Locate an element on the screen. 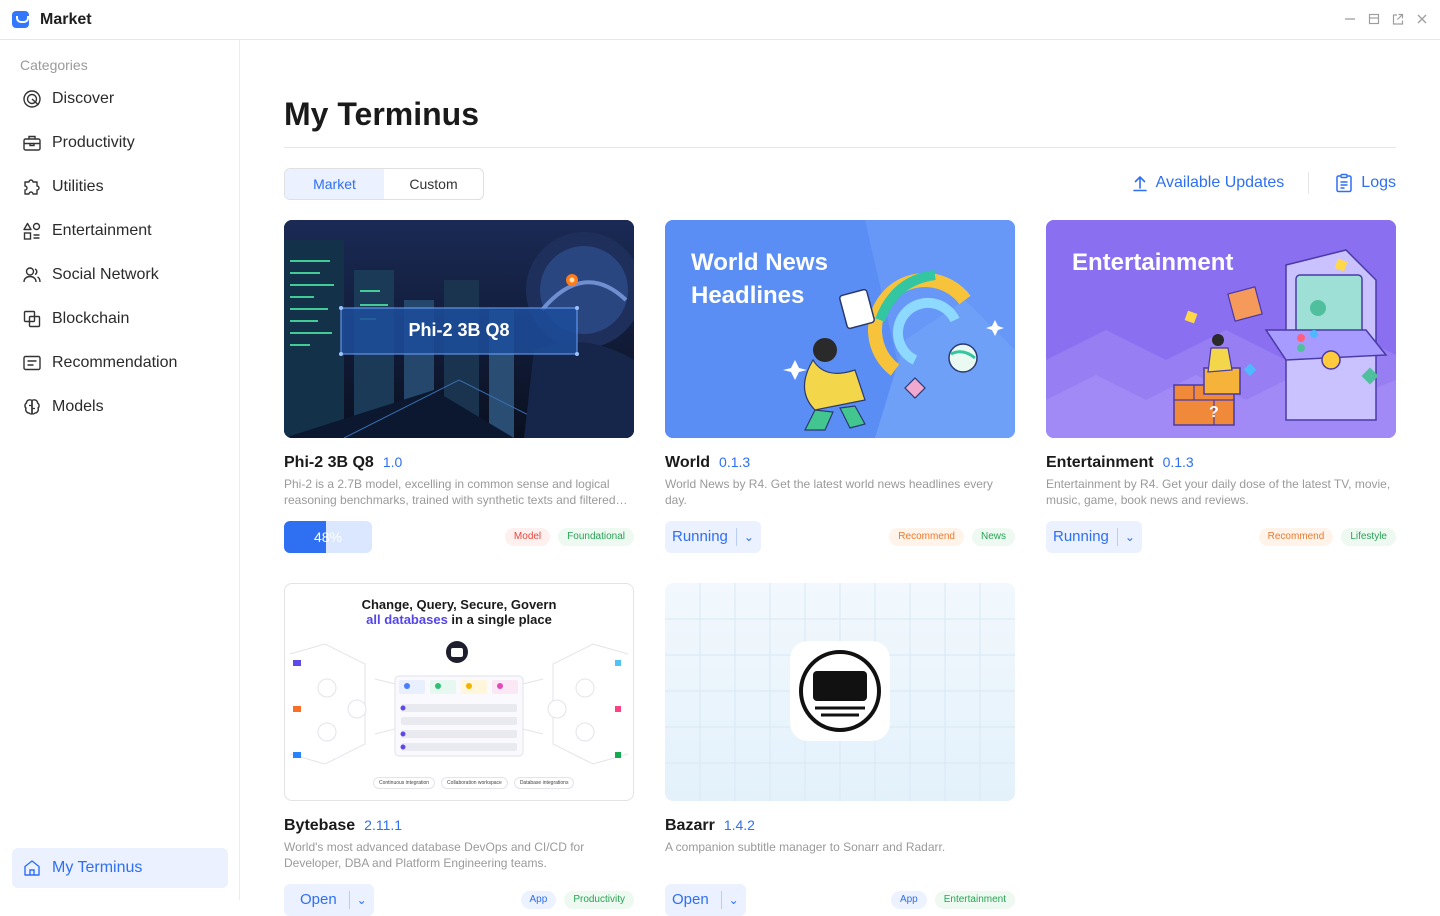  app-thumbnail is located at coordinates (840, 692).